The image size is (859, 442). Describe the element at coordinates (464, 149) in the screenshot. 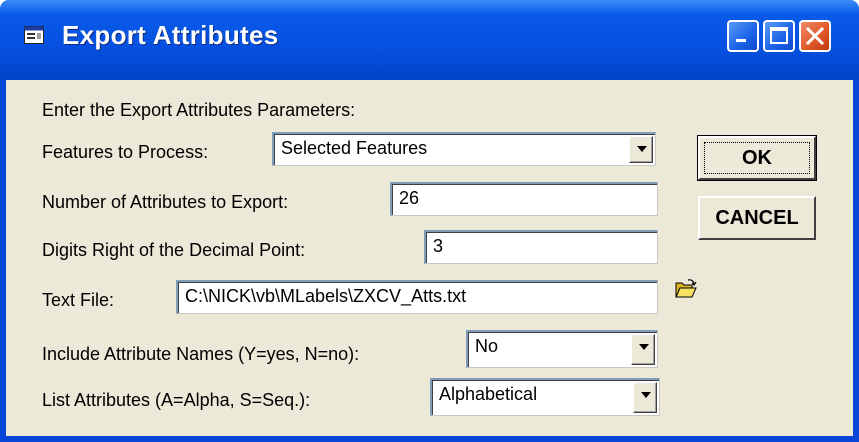

I see `features-combo: Selected Features` at that location.